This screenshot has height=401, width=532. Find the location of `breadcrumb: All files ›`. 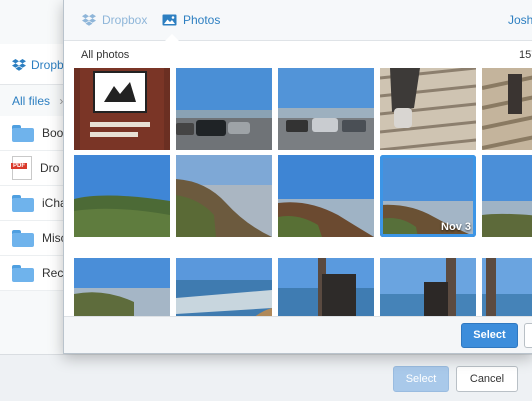

breadcrumb: All files › is located at coordinates (37, 101).